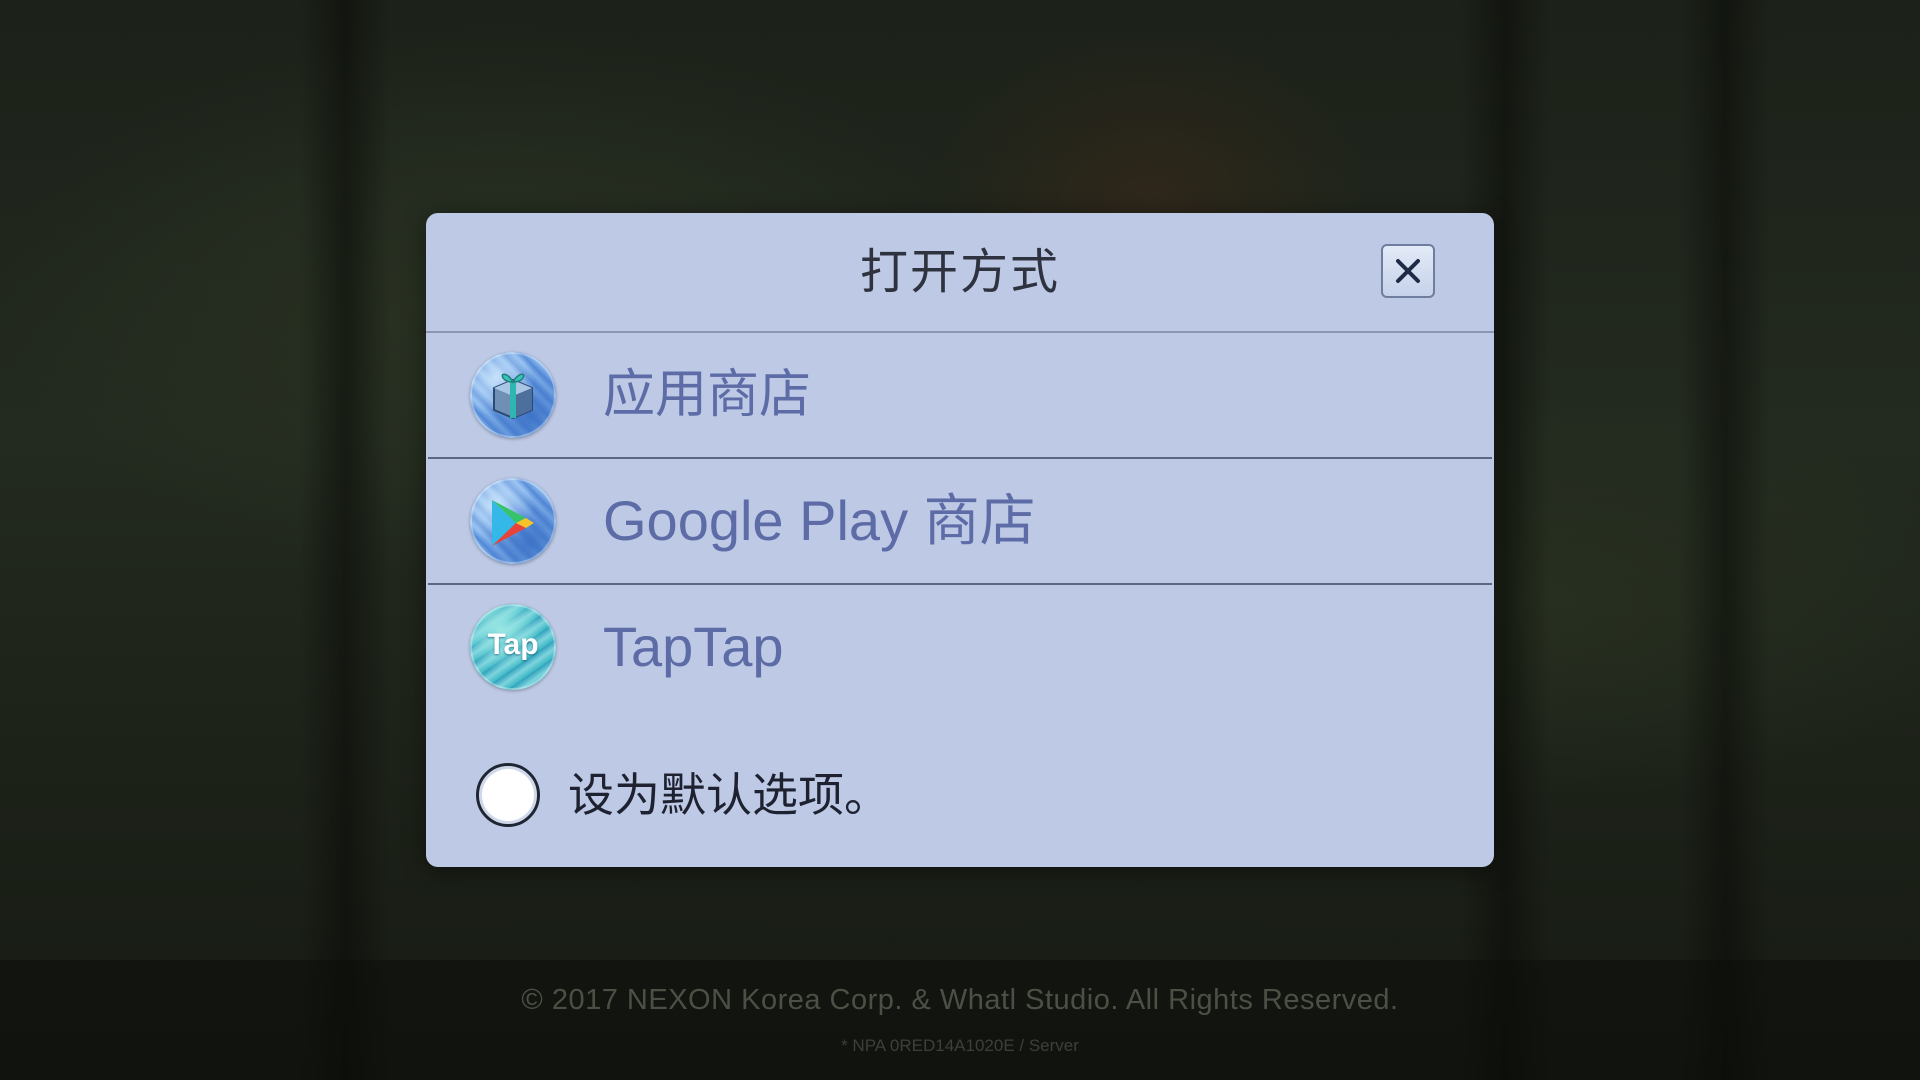  What do you see at coordinates (960, 647) in the screenshot?
I see `option-taptap: Tap TapTap` at bounding box center [960, 647].